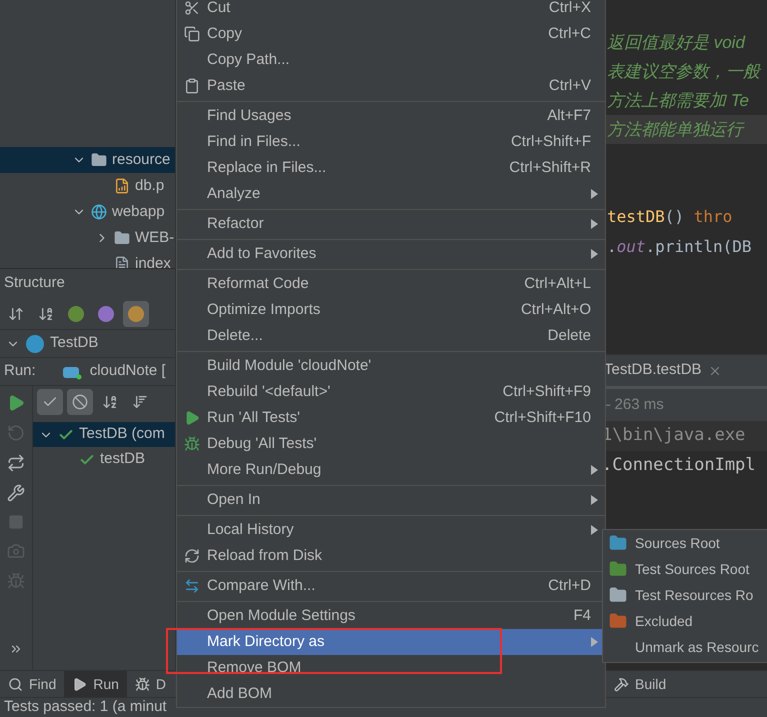 This screenshot has height=717, width=767. What do you see at coordinates (391, 142) in the screenshot?
I see `menu-item: Find in Files... Ctrl+Shift+F` at bounding box center [391, 142].